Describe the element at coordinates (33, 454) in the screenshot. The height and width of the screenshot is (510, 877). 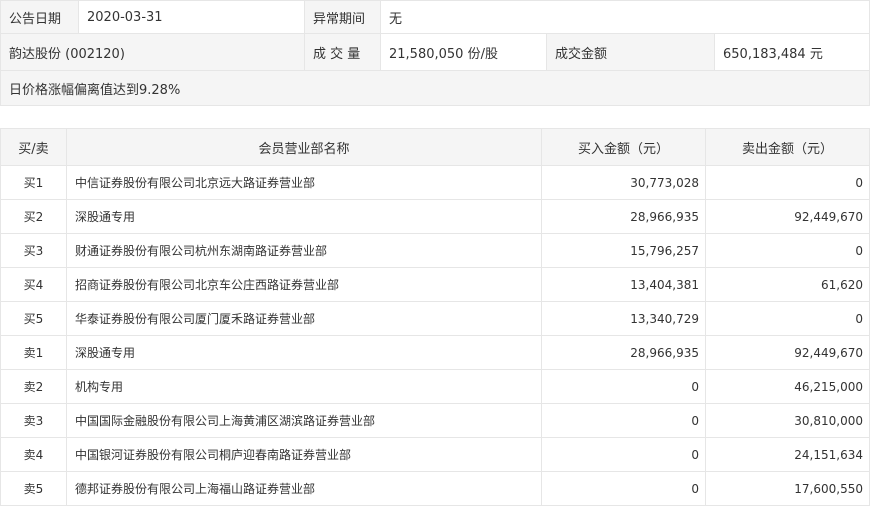
I see `row-side: 卖4` at that location.